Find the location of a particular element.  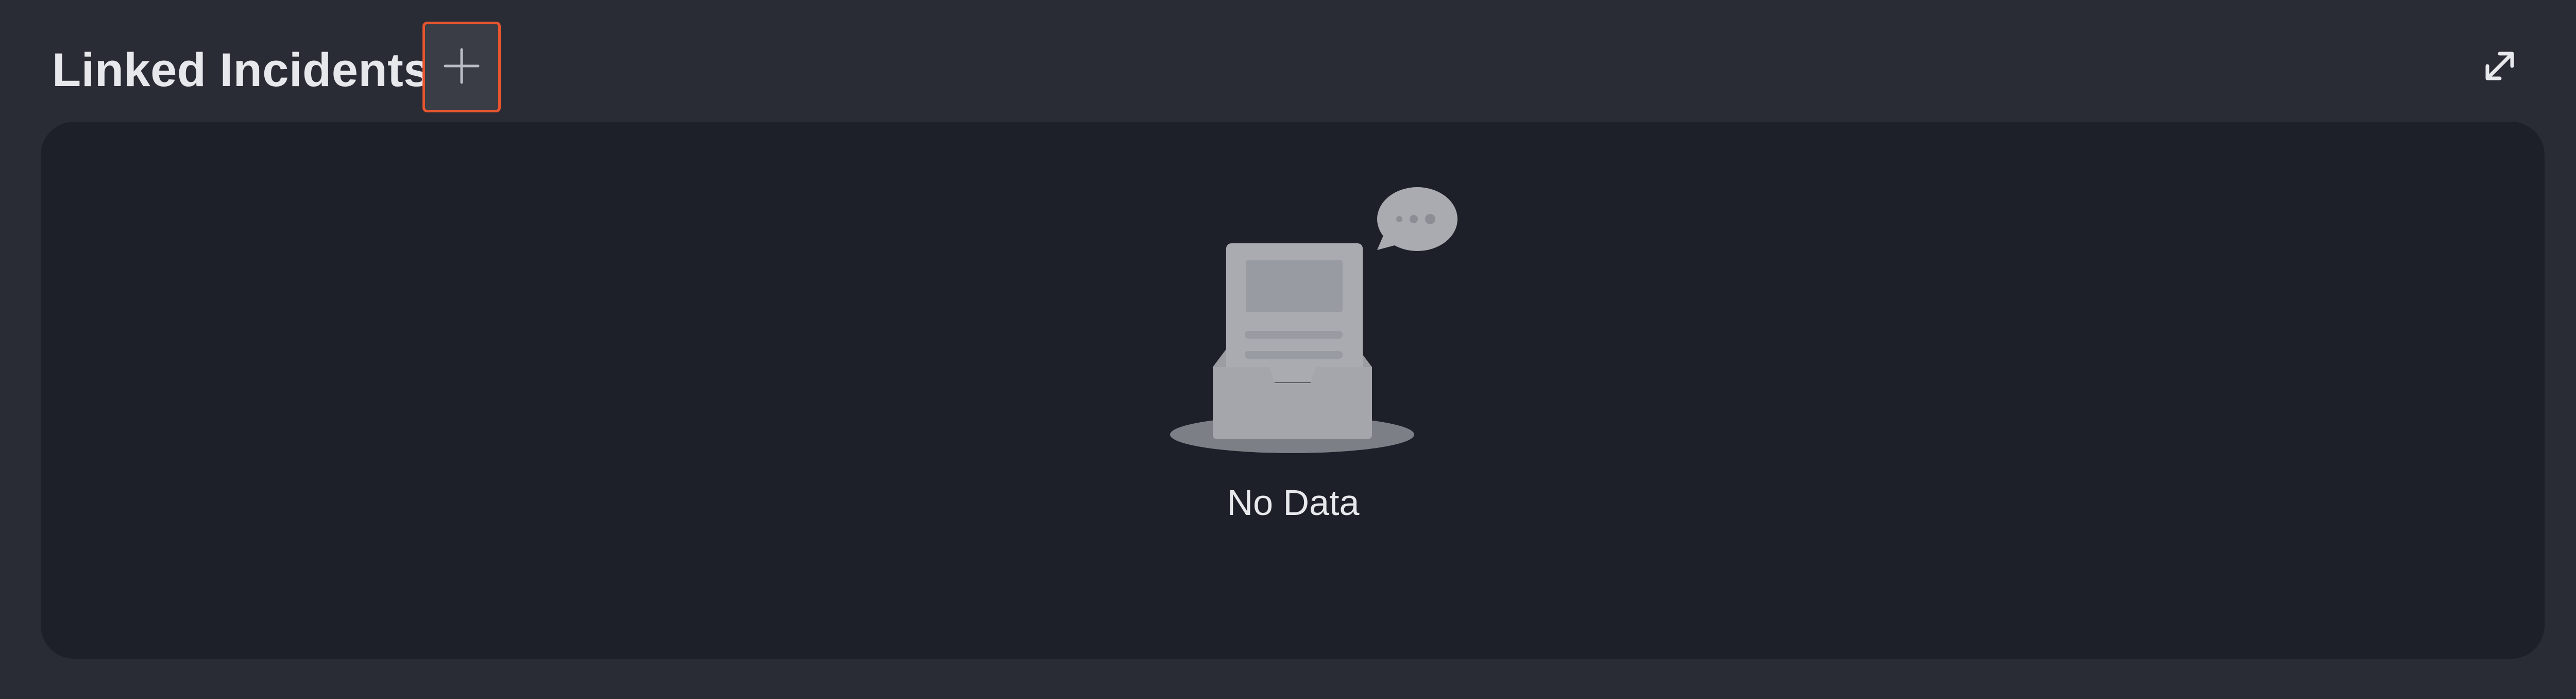

empty-state-message: No Data is located at coordinates (1293, 502).